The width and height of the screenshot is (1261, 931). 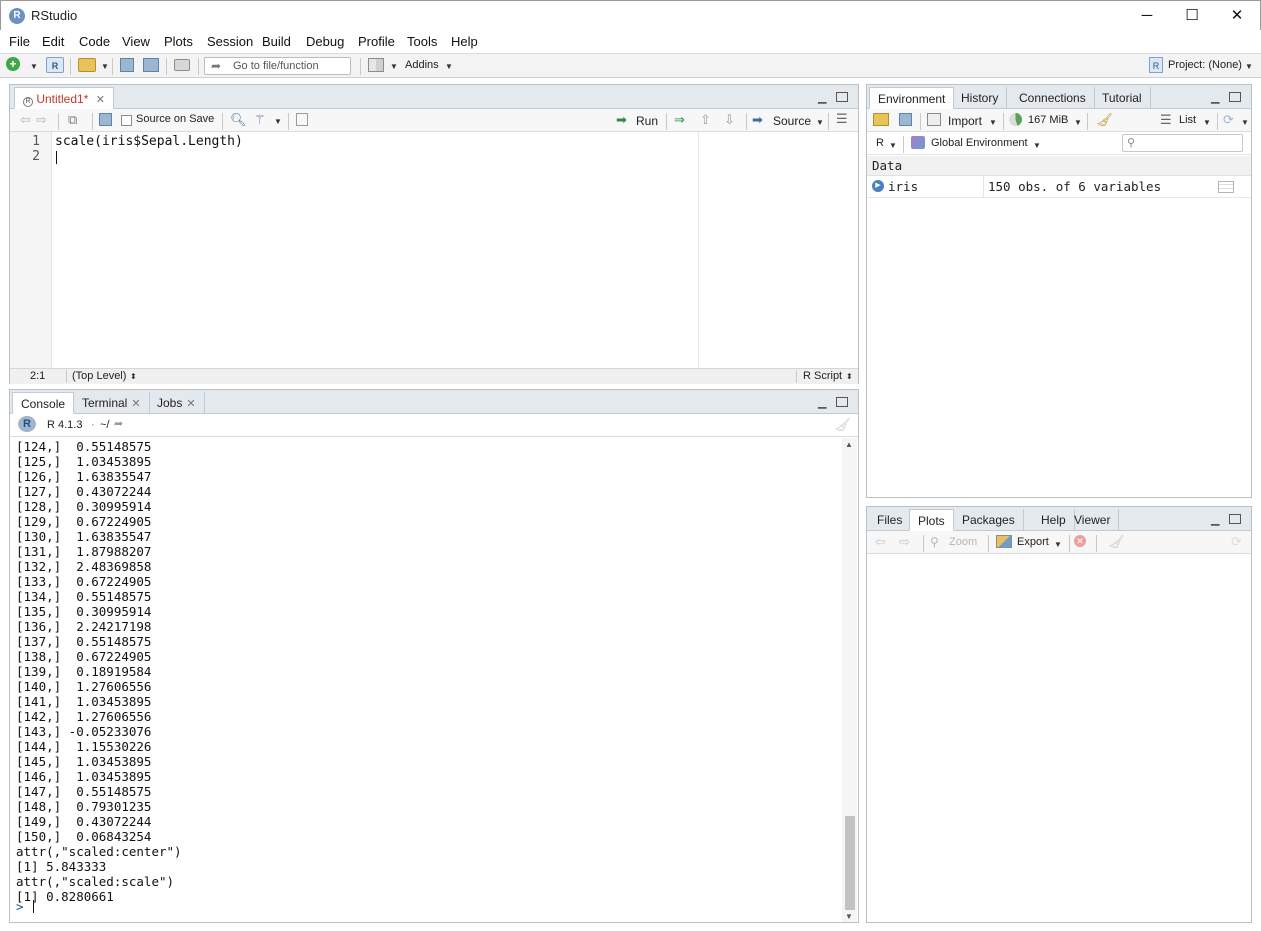 I want to click on new-project-icon: R, so click(x=55, y=65).